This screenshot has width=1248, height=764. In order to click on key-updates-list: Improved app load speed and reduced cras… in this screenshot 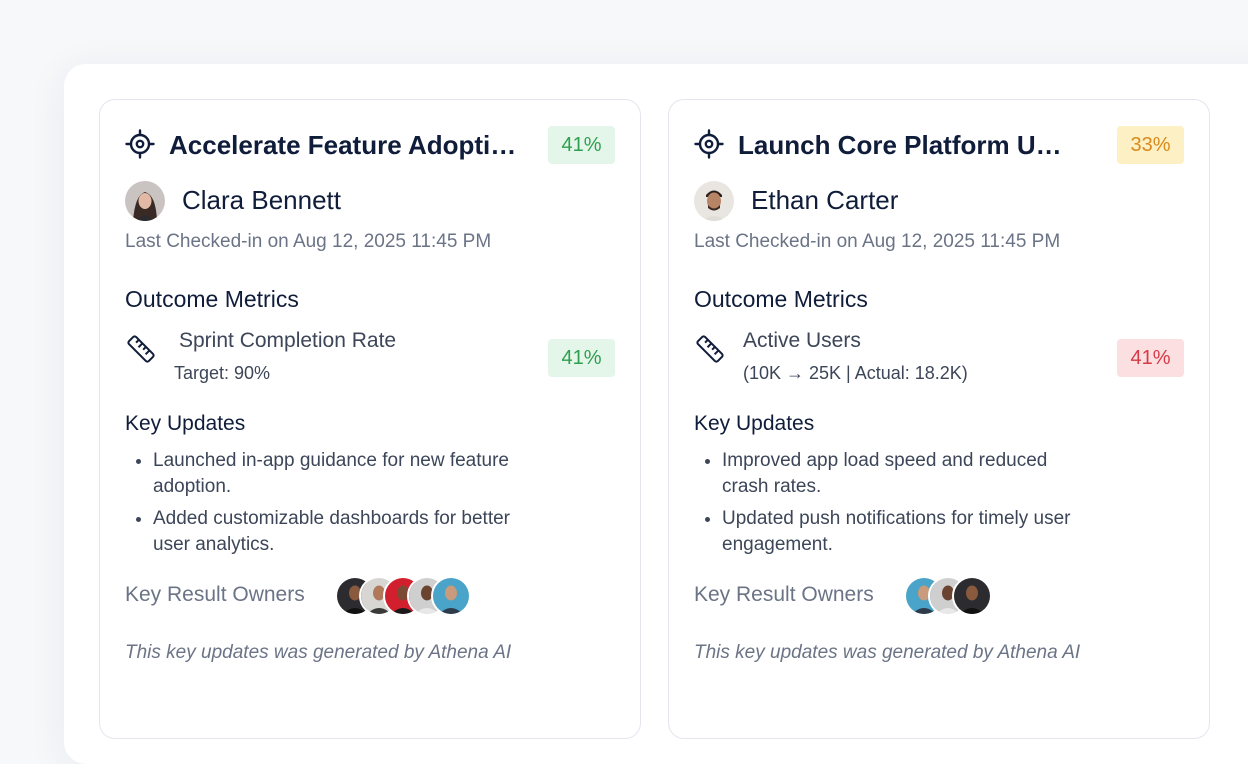, I will do `click(894, 506)`.